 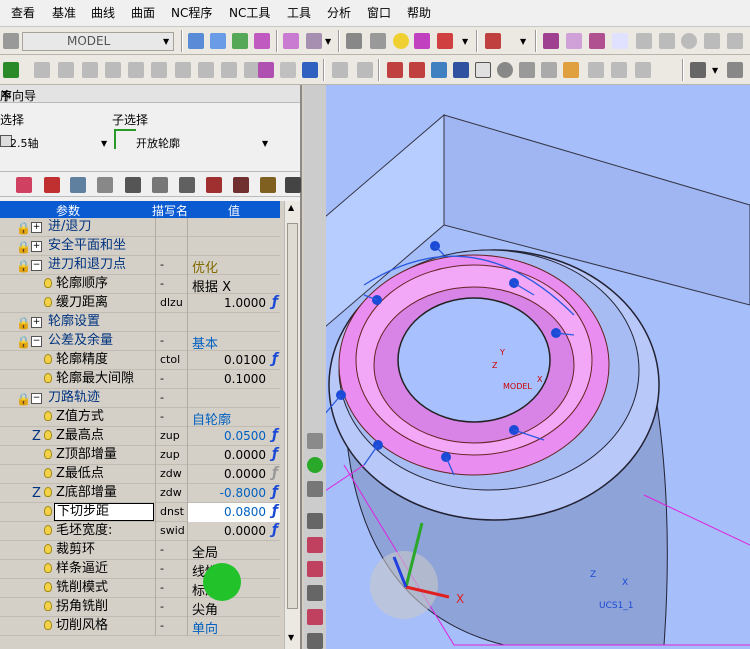 What do you see at coordinates (52, 185) in the screenshot?
I see `tool-icon` at bounding box center [52, 185].